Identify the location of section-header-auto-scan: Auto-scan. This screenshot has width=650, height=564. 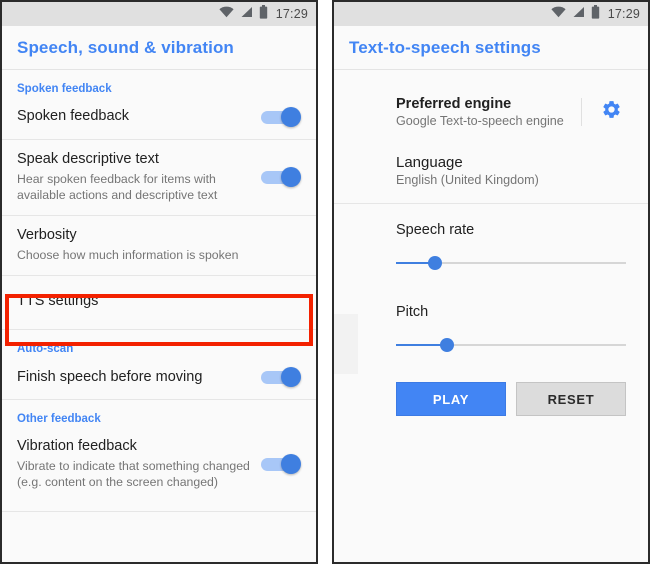
(45, 349).